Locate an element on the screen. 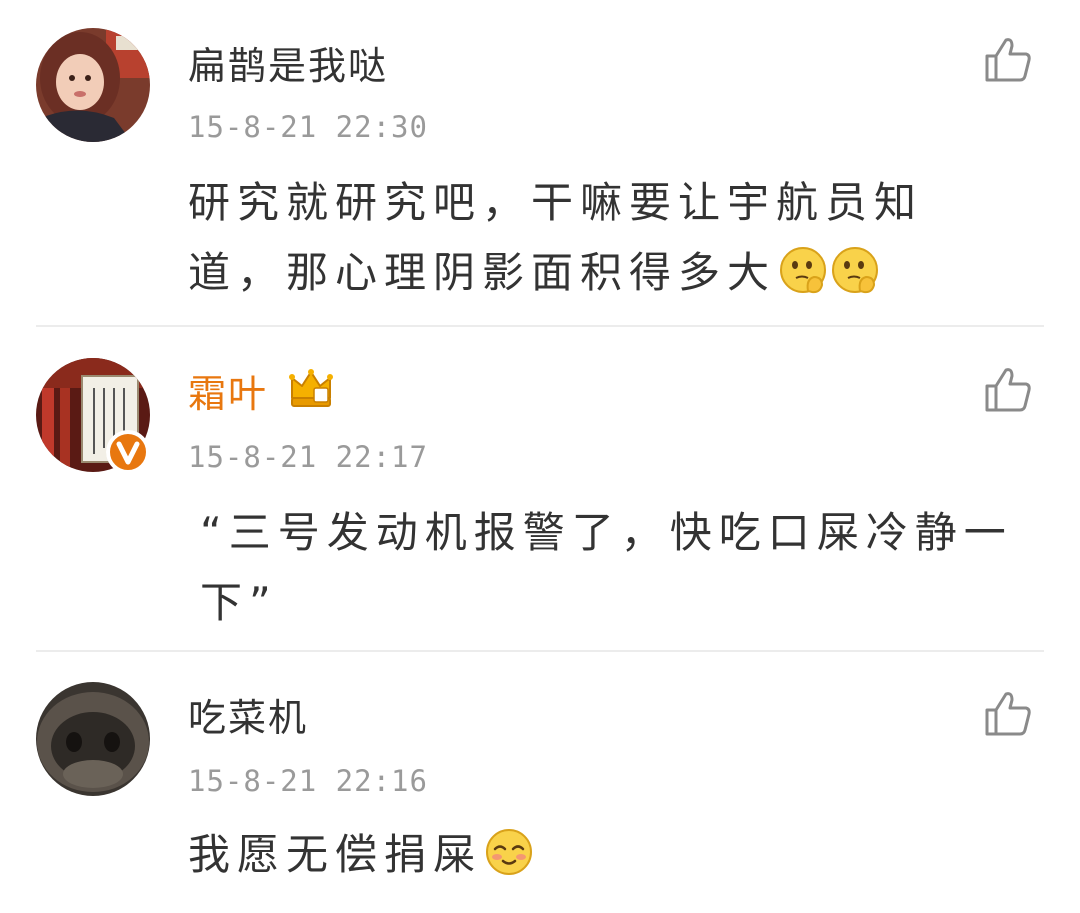 The height and width of the screenshot is (913, 1080). username: 霜叶 is located at coordinates (228, 394).